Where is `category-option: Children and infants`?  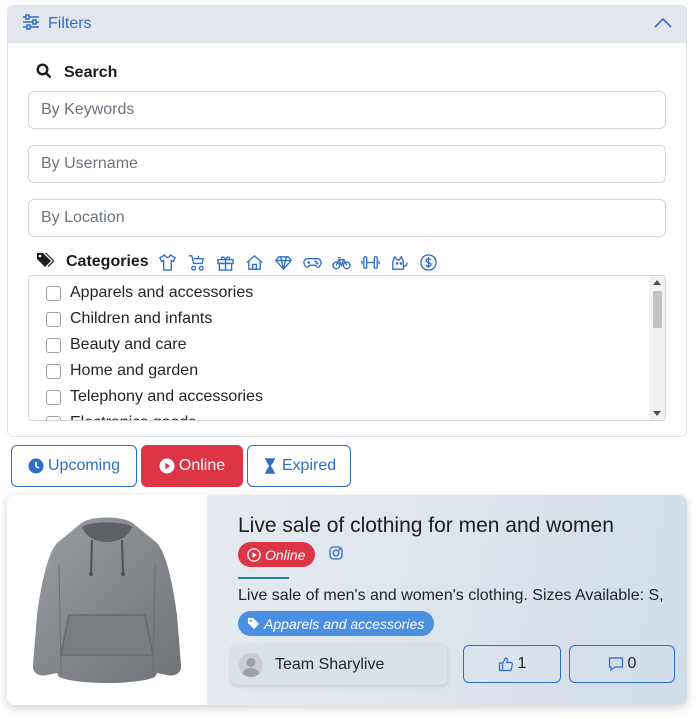 category-option: Children and infants is located at coordinates (347, 319).